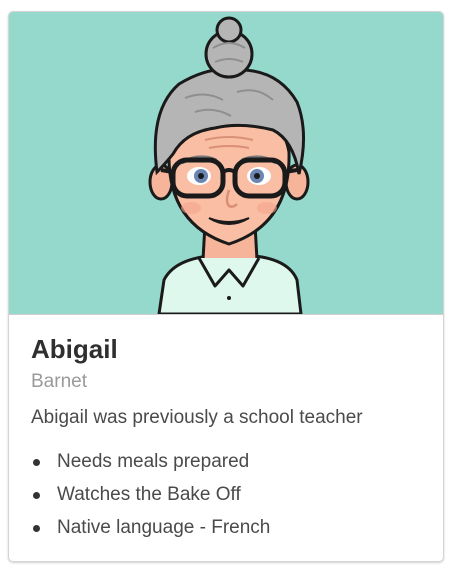 The image size is (456, 577). What do you see at coordinates (153, 461) in the screenshot?
I see `trait-text: Needs meals prepared` at bounding box center [153, 461].